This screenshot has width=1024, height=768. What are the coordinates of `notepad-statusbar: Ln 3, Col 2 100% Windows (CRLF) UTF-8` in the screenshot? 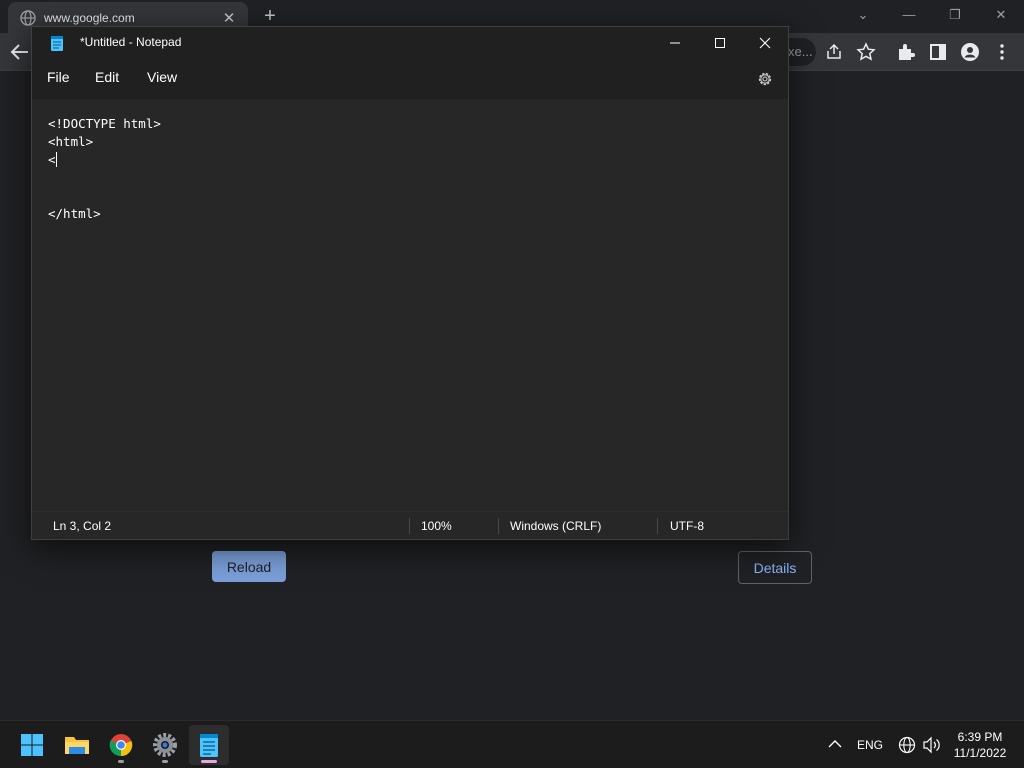 It's located at (410, 525).